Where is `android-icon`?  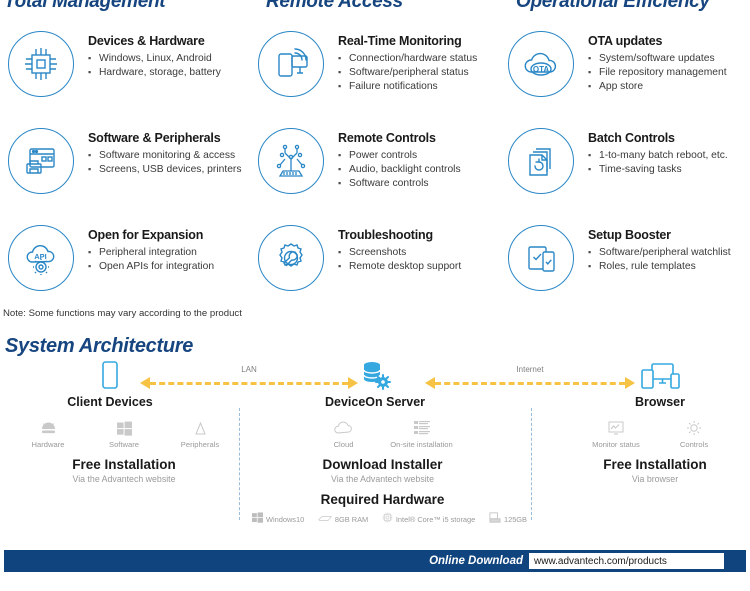 android-icon is located at coordinates (48, 428).